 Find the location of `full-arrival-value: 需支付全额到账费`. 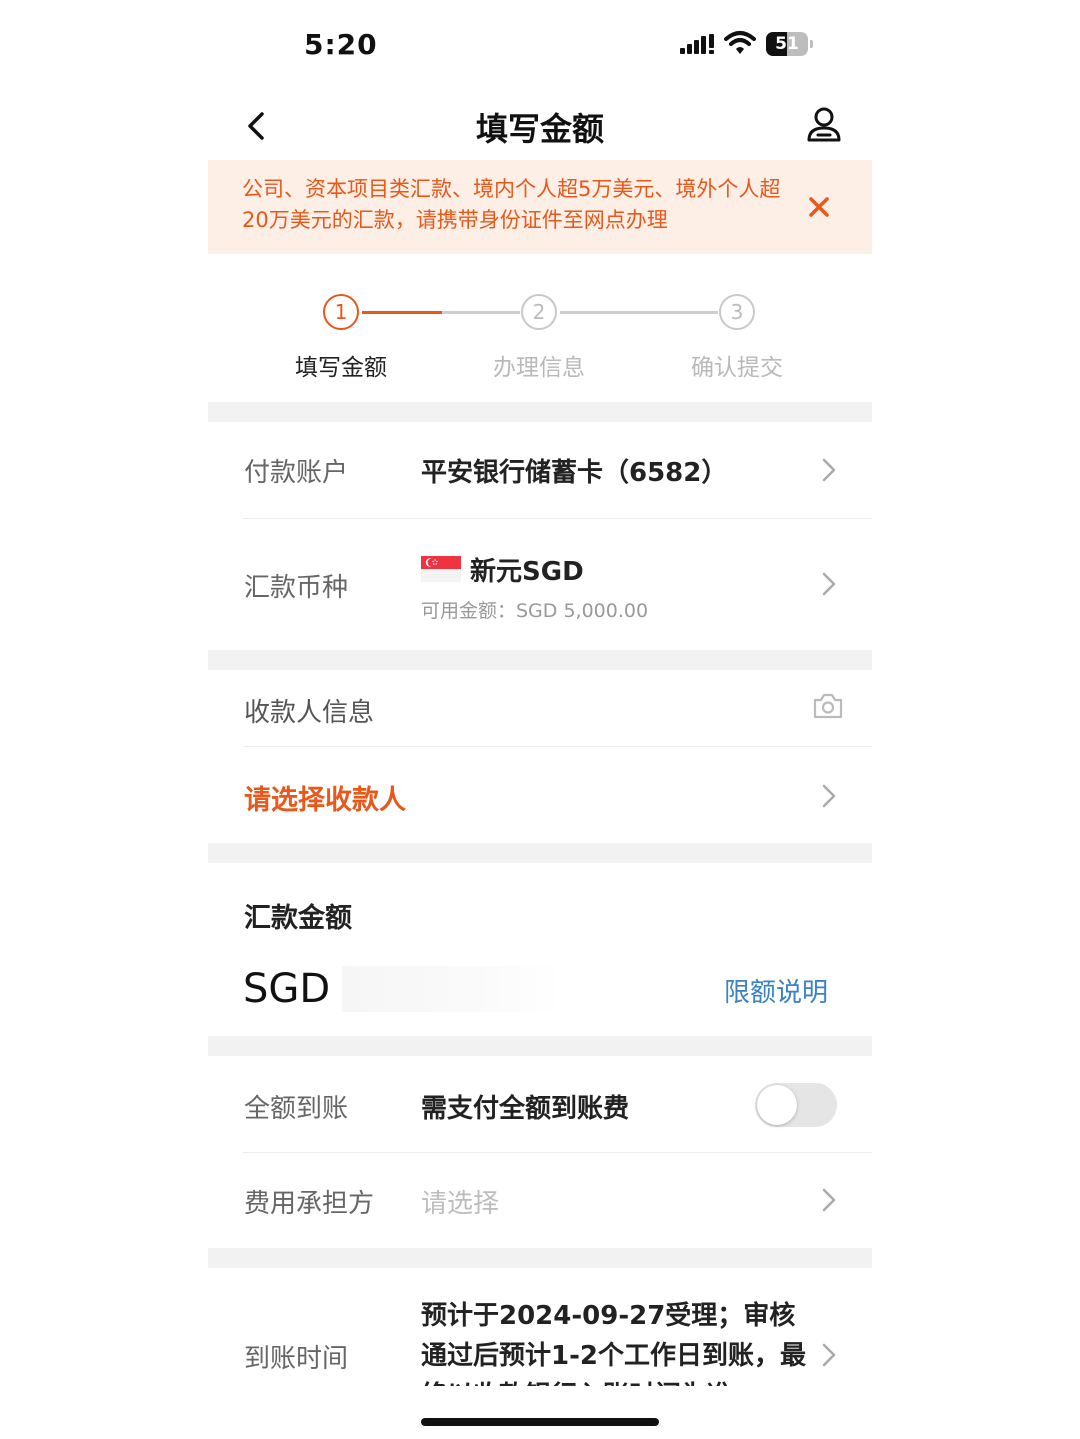

full-arrival-value: 需支付全额到账费 is located at coordinates (525, 1109).